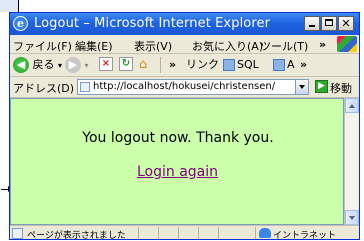 The height and width of the screenshot is (241, 364). I want to click on address-url: http://localhost/hokusei/christensen/, so click(184, 86).